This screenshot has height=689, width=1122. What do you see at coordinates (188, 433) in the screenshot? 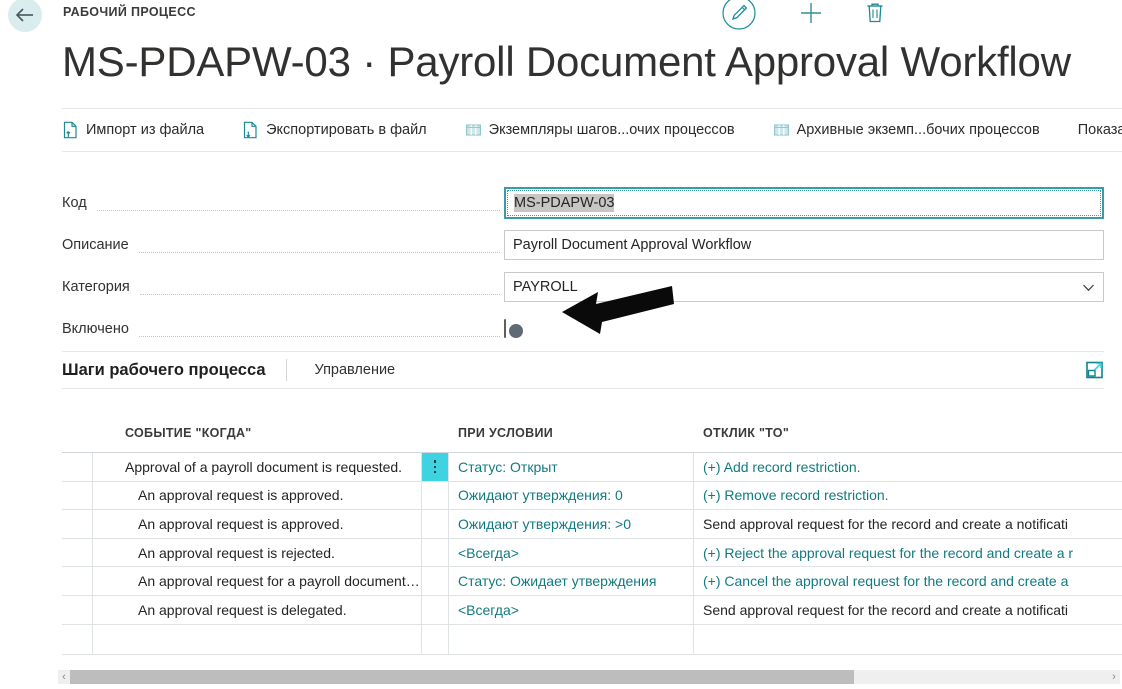
I see `grid-header-when: СОБЫТИЕ "КОГДА"` at bounding box center [188, 433].